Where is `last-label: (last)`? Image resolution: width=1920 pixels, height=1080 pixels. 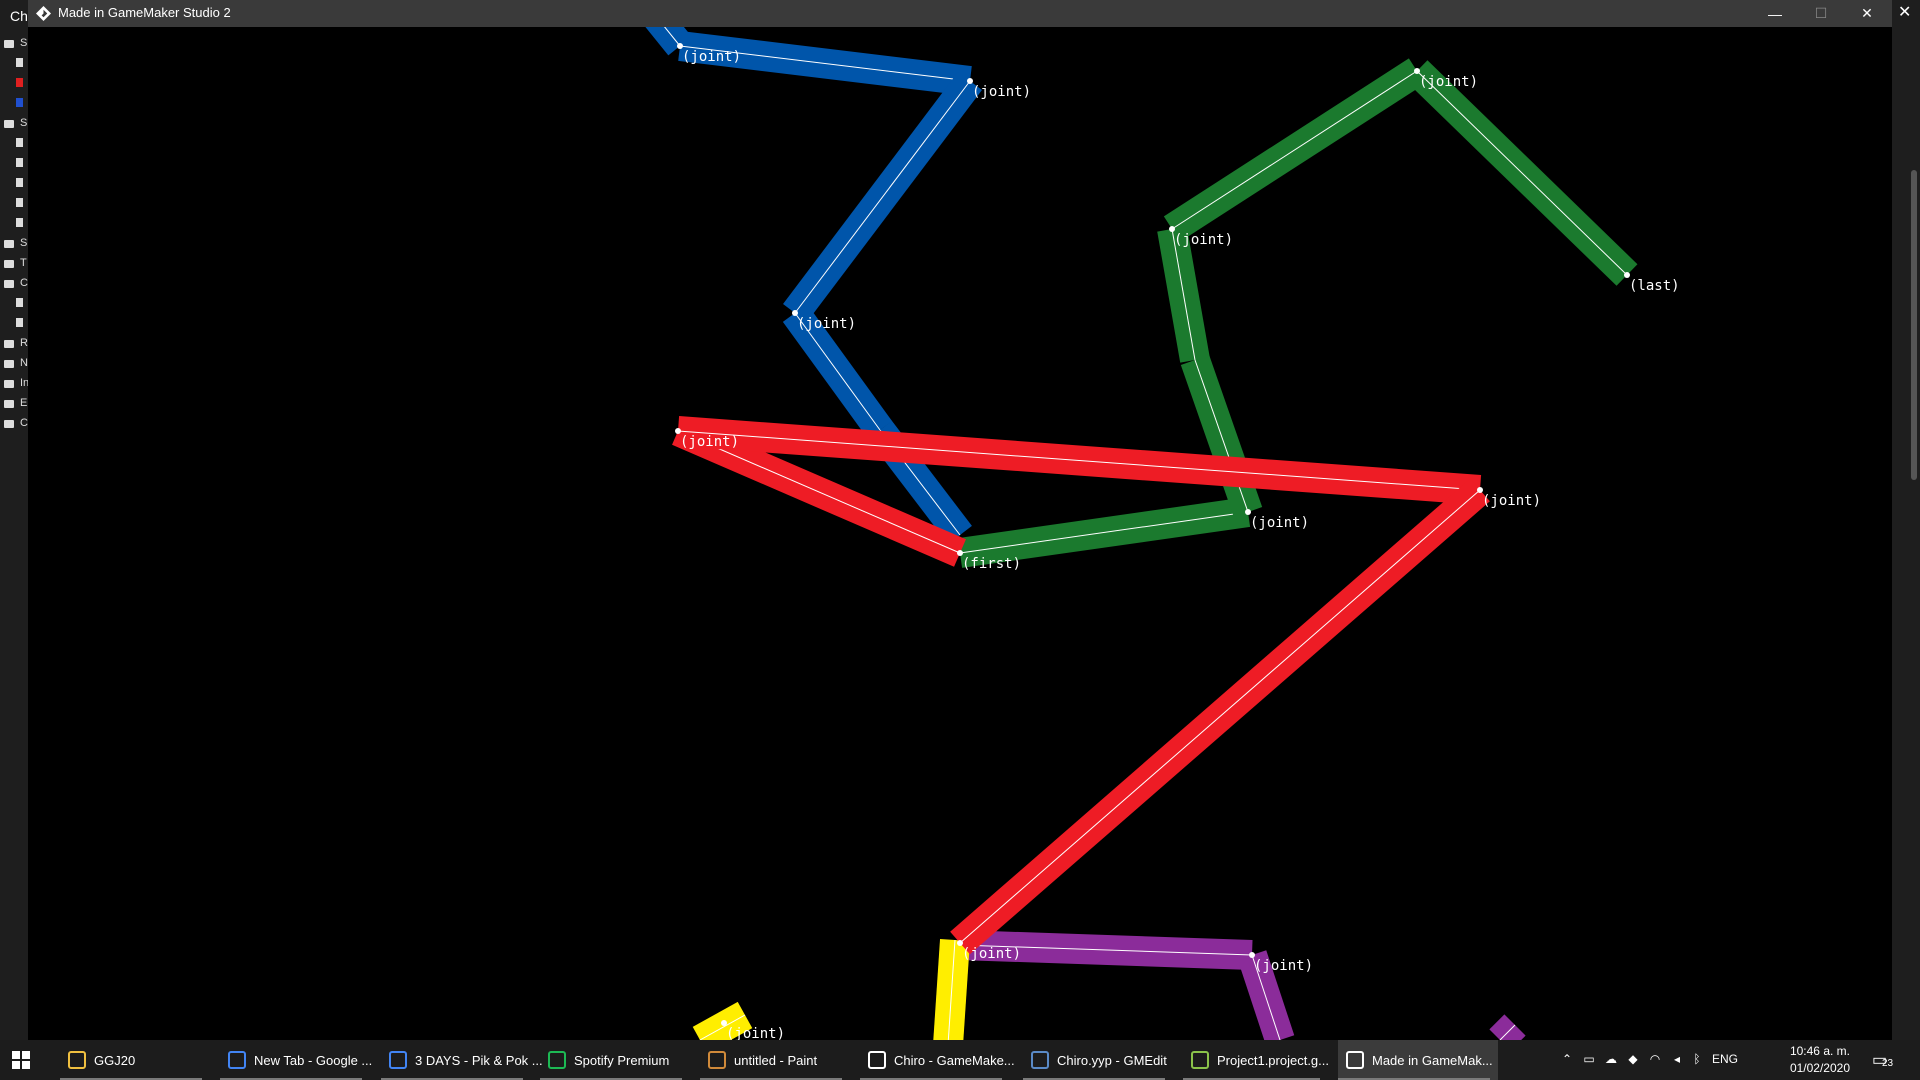 last-label: (last) is located at coordinates (1654, 286).